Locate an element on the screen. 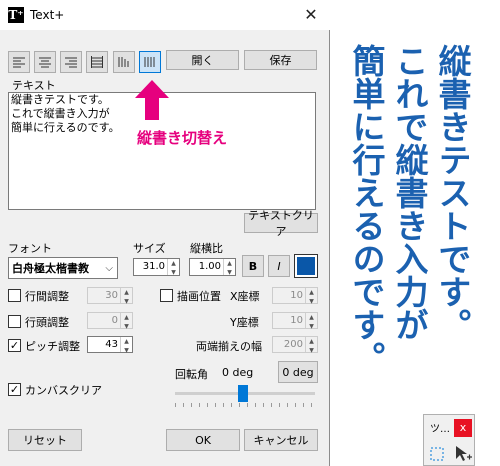  app-logo-icon: T⁺ is located at coordinates (16, 15).